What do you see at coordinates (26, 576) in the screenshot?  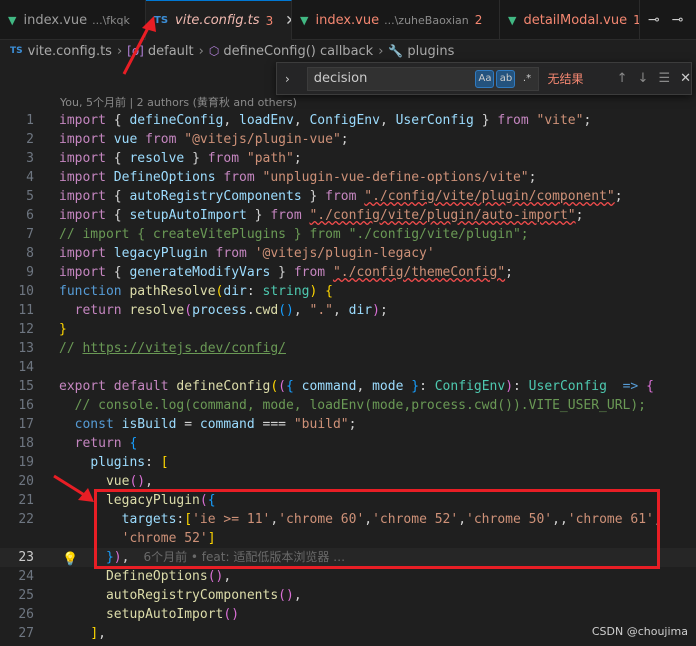 I see `line-number: 24` at bounding box center [26, 576].